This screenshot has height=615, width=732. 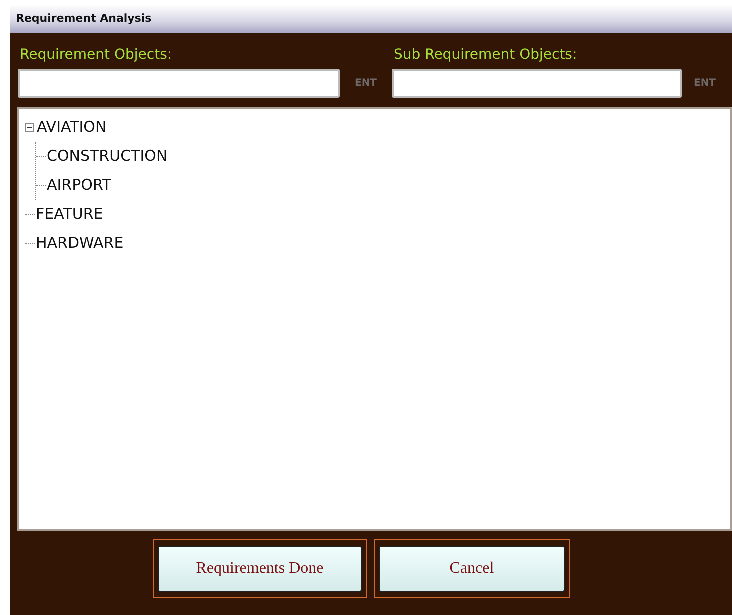 I want to click on tree-item: CONSTRUCTION, so click(x=107, y=156).